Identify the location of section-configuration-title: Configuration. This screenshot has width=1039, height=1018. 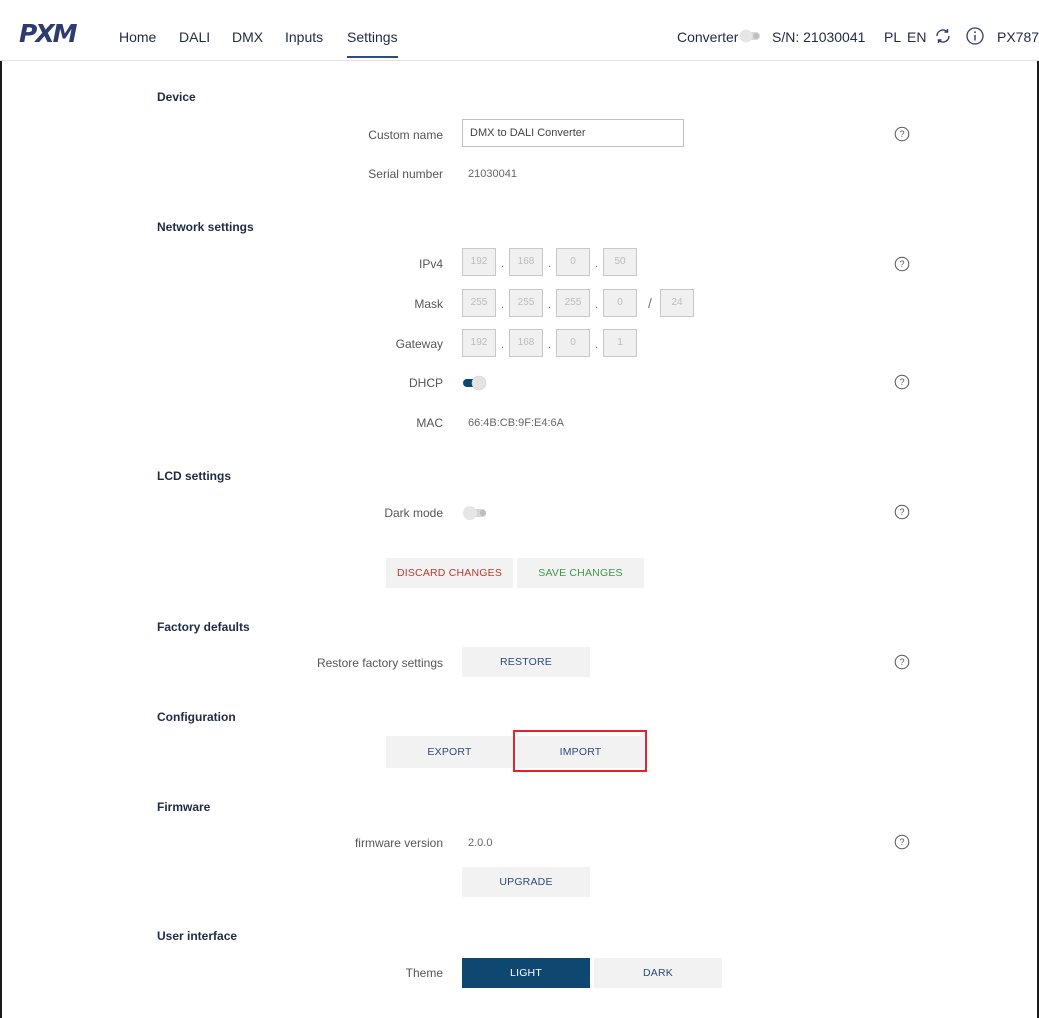
(196, 717).